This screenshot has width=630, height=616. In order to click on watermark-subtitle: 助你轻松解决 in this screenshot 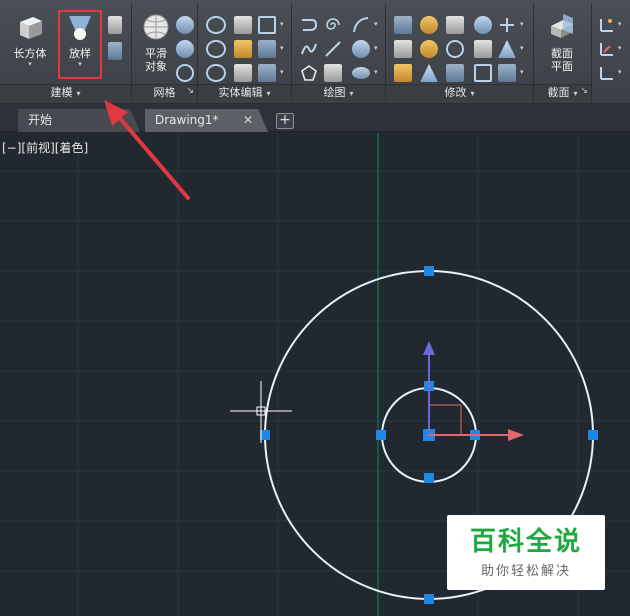, I will do `click(525, 571)`.